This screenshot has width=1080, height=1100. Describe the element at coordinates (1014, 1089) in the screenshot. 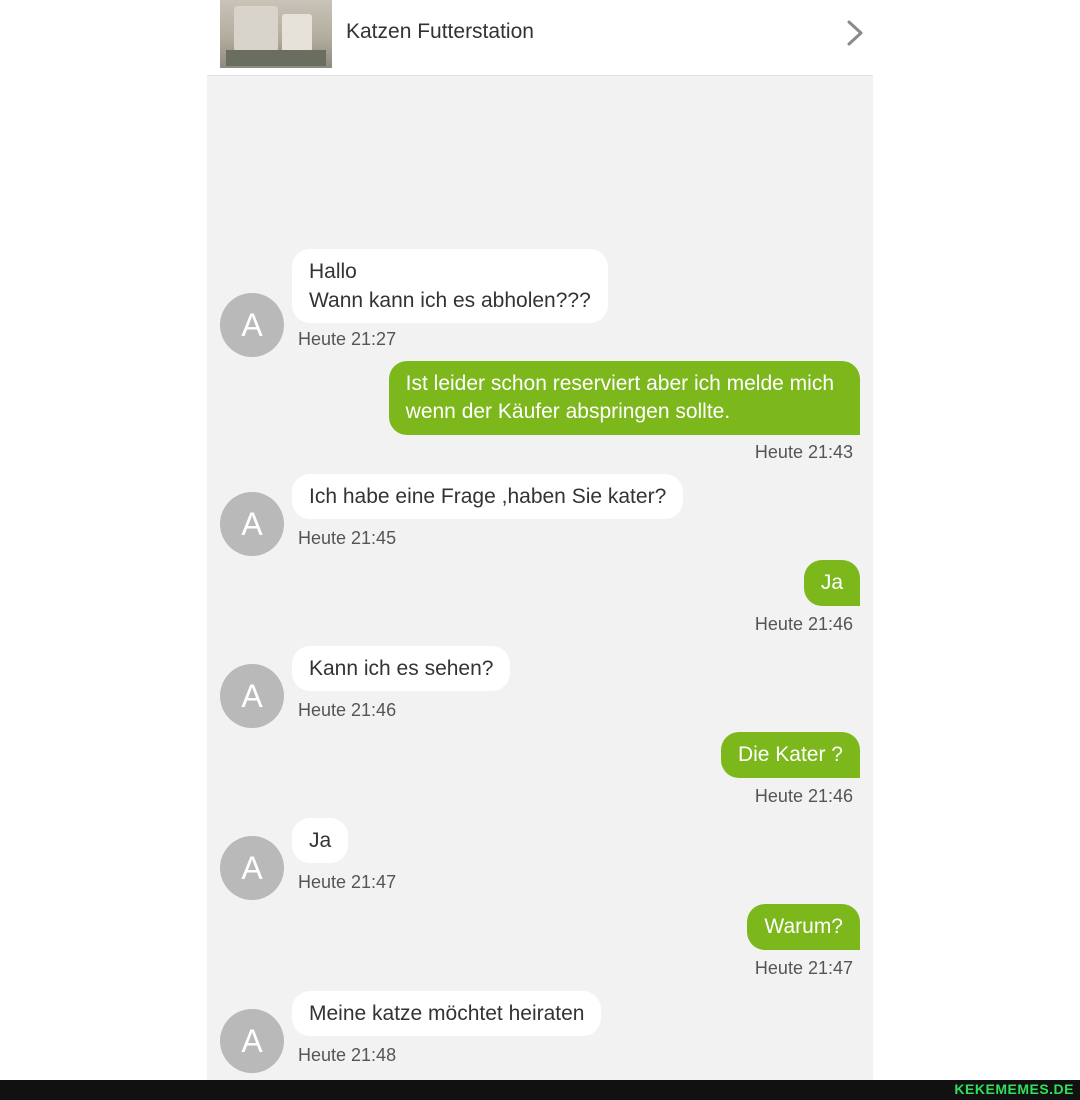

I see `watermark-text: KEKEMEMES.DE` at that location.